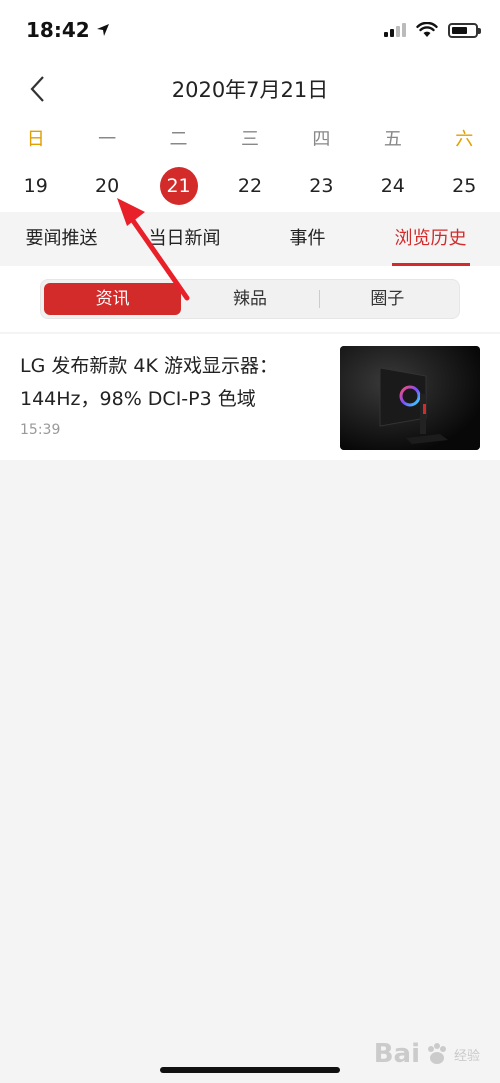  I want to click on day-cell: 24, so click(392, 186).